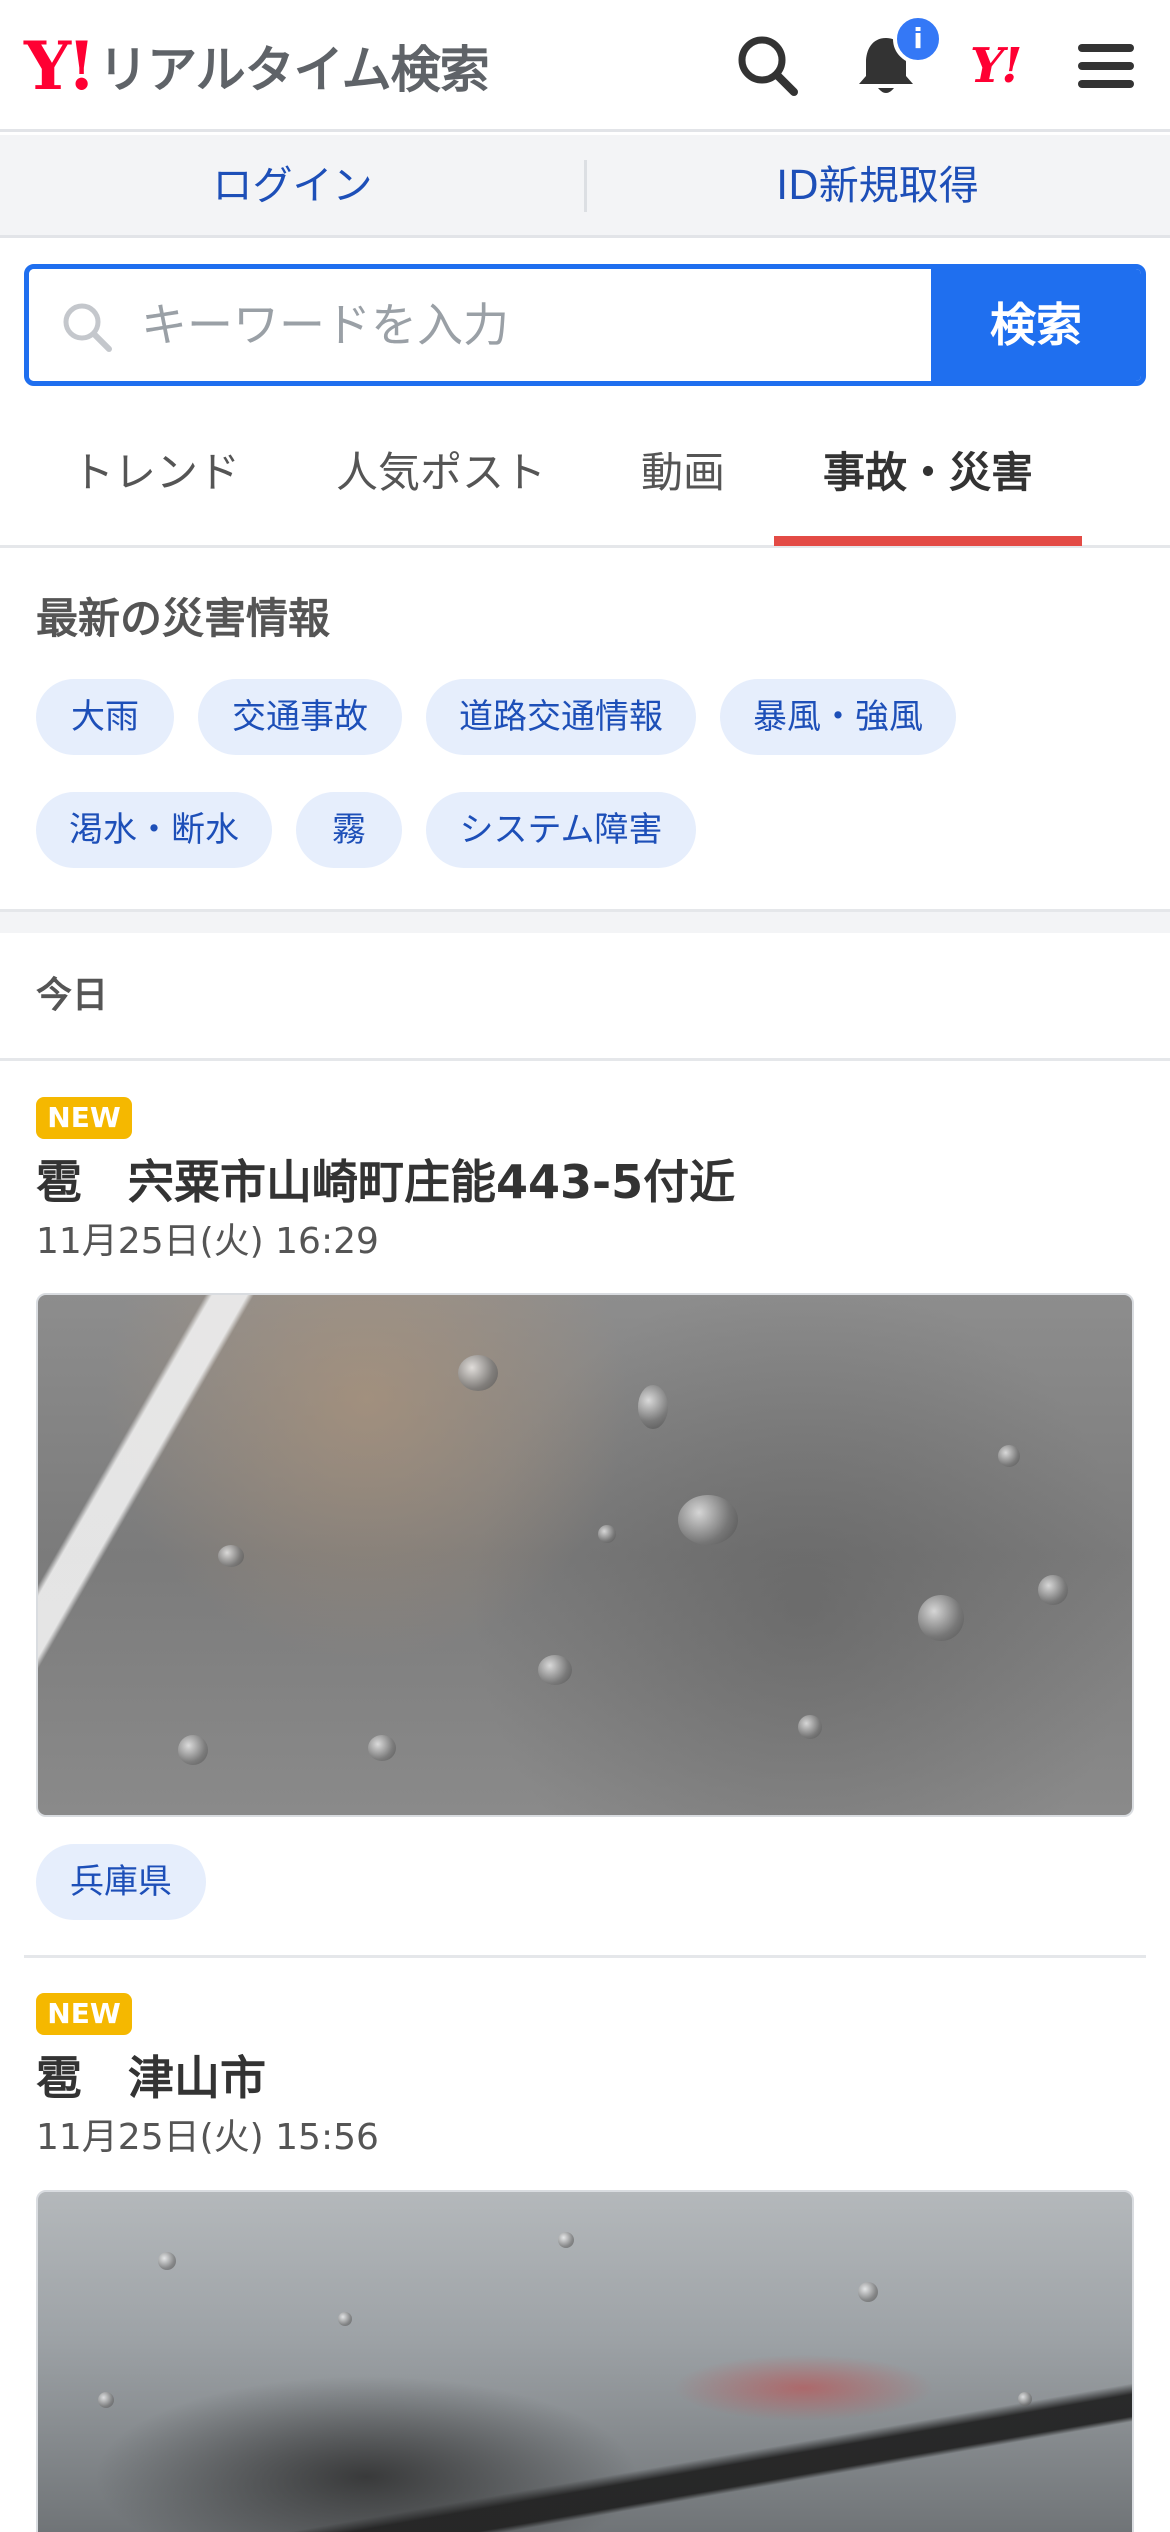  I want to click on tab-accidents-disasters: 事故・災害, so click(928, 474).